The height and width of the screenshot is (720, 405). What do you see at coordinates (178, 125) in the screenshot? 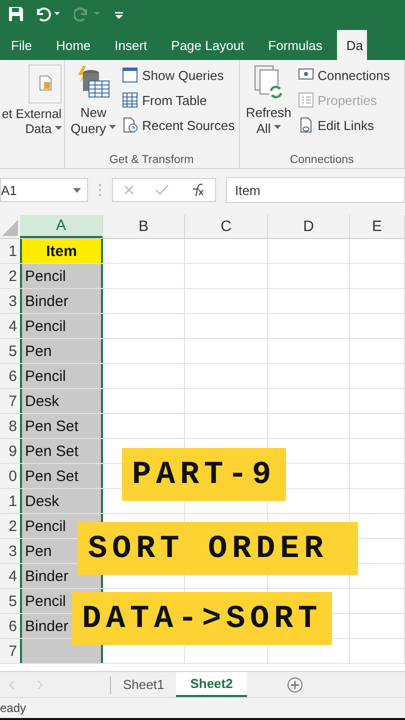
I see `ribbon-command: Recent Sources` at bounding box center [178, 125].